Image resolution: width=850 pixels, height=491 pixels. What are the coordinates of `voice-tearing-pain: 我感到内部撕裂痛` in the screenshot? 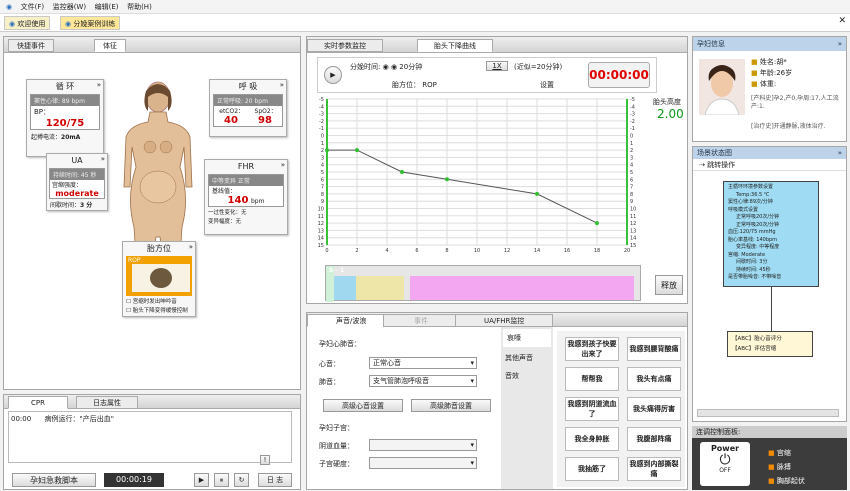 It's located at (654, 469).